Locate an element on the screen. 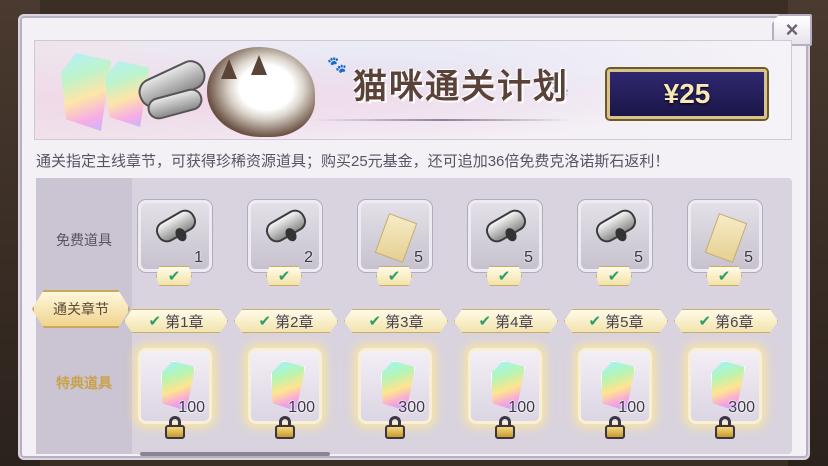  chapter-label: 第1章 is located at coordinates (184, 322).